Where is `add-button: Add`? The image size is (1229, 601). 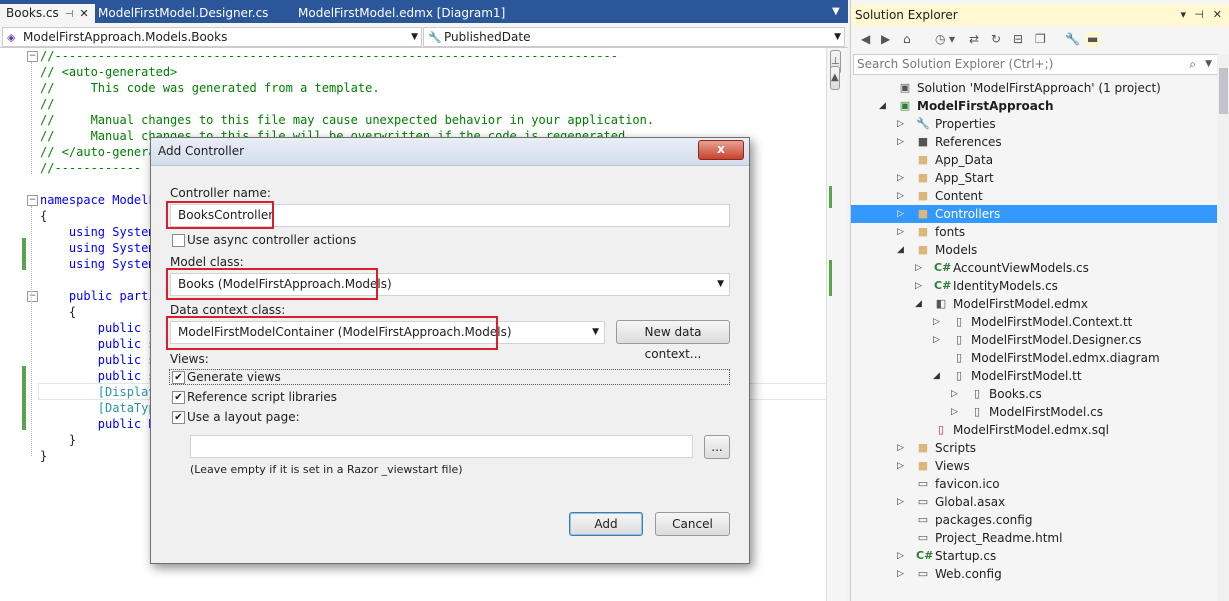
add-button: Add is located at coordinates (606, 524).